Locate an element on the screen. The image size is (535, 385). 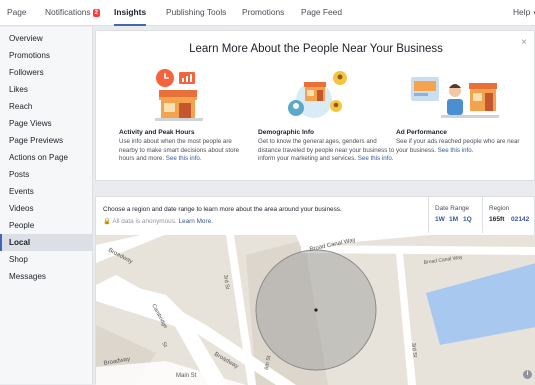
region-selector: Region 165ft 02142 is located at coordinates (508, 215).